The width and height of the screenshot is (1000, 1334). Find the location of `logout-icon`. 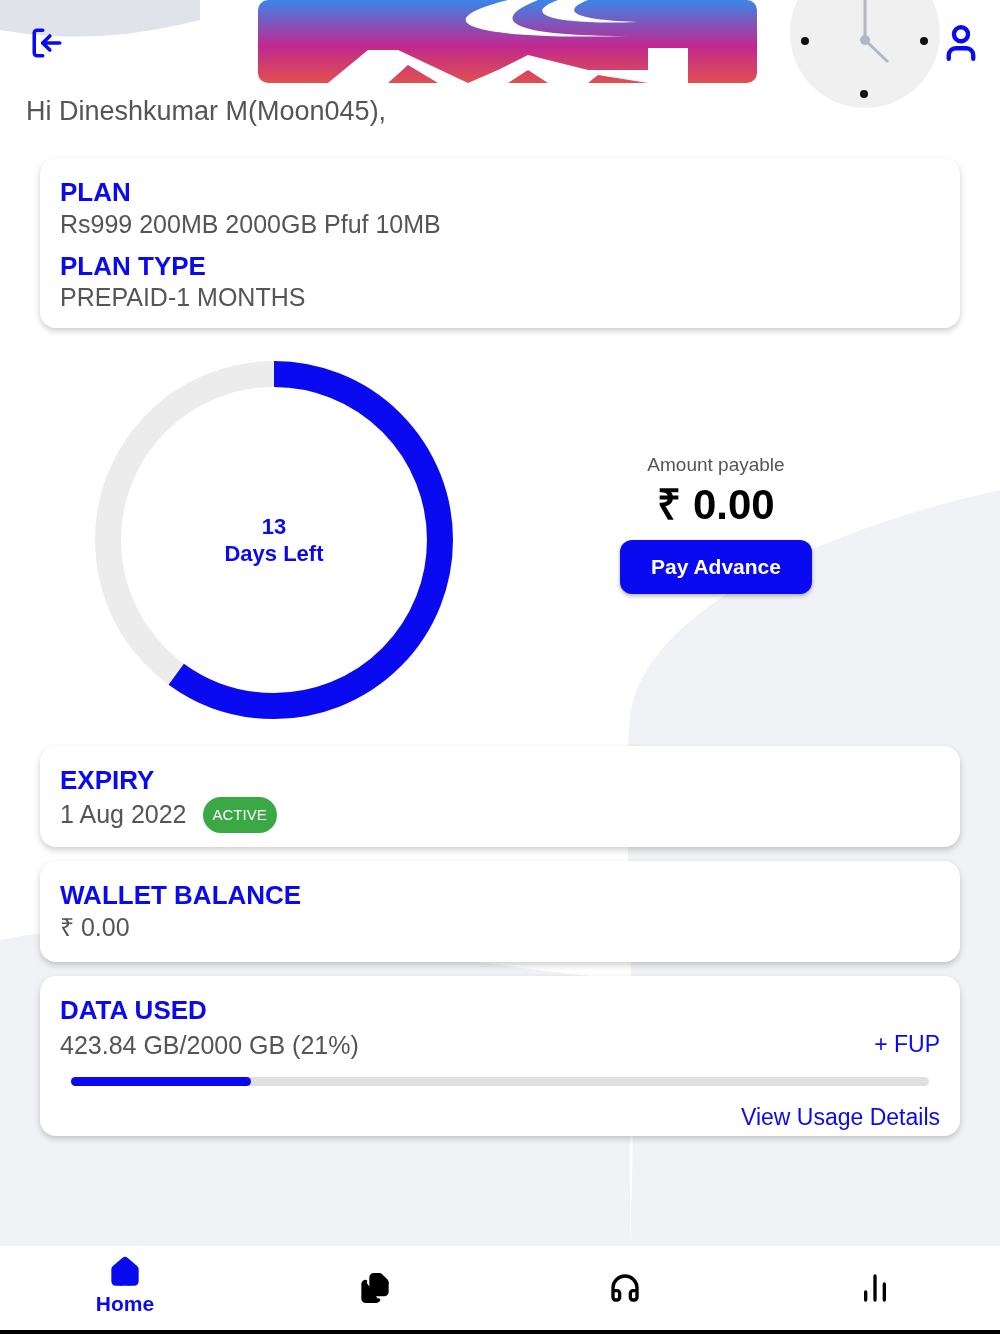

logout-icon is located at coordinates (47, 43).